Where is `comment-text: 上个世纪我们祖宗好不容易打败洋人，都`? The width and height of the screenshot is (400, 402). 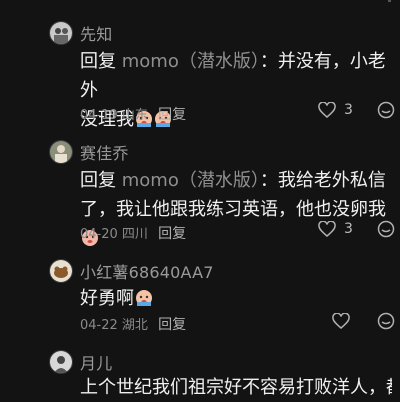
comment-text: 上个世纪我们祖宗好不容易打败洋人，都 is located at coordinates (236, 387).